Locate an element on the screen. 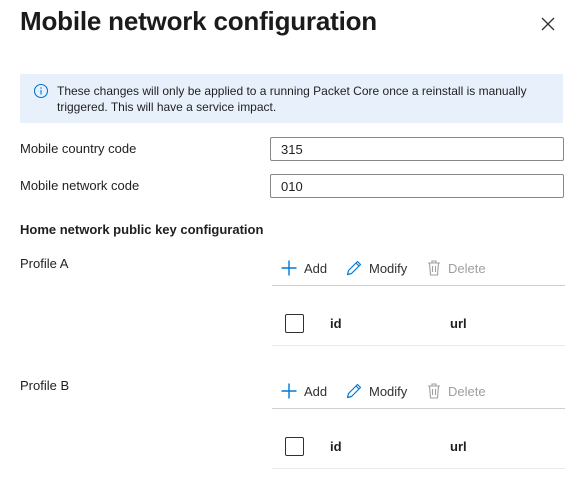 This screenshot has height=501, width=584. close-icon is located at coordinates (548, 24).